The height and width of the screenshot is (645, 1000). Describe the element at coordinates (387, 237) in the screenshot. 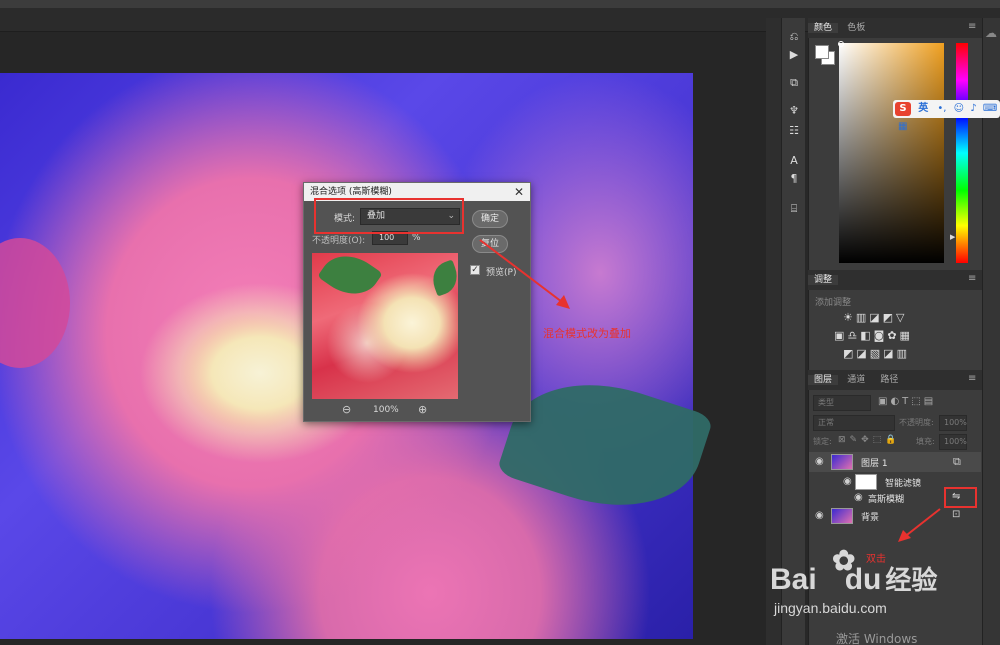

I see `opacity-value: 100` at that location.